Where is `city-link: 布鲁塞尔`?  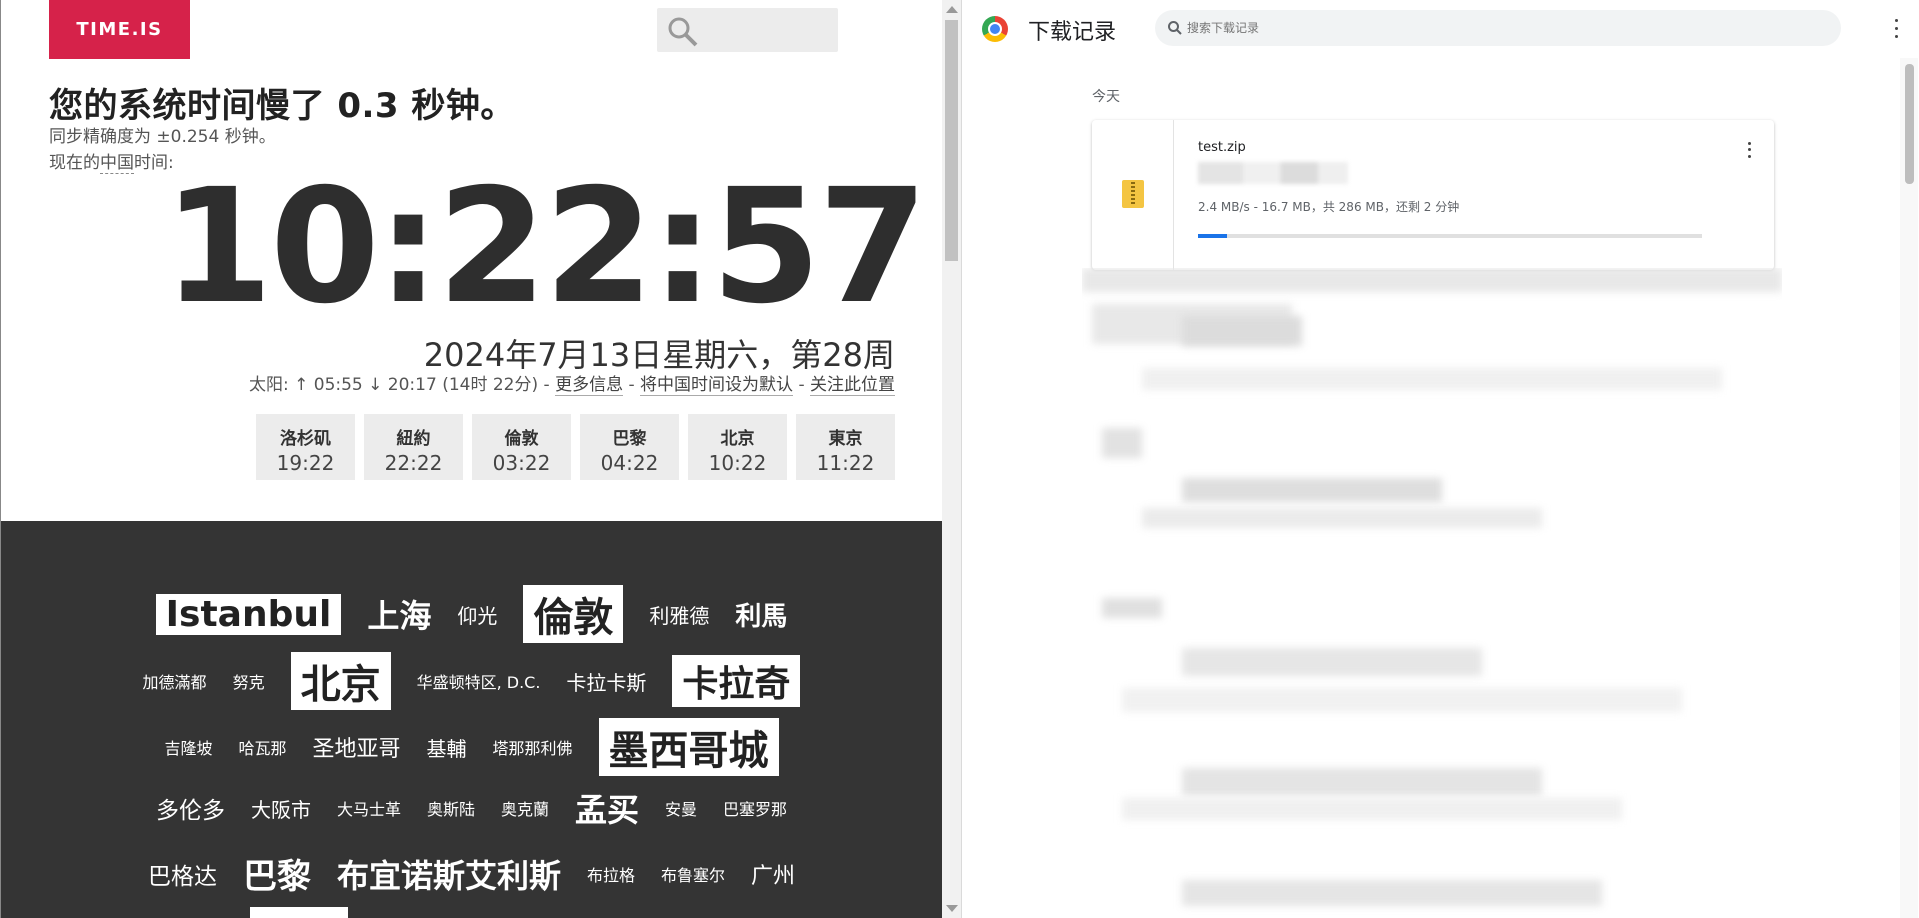 city-link: 布鲁塞尔 is located at coordinates (693, 874).